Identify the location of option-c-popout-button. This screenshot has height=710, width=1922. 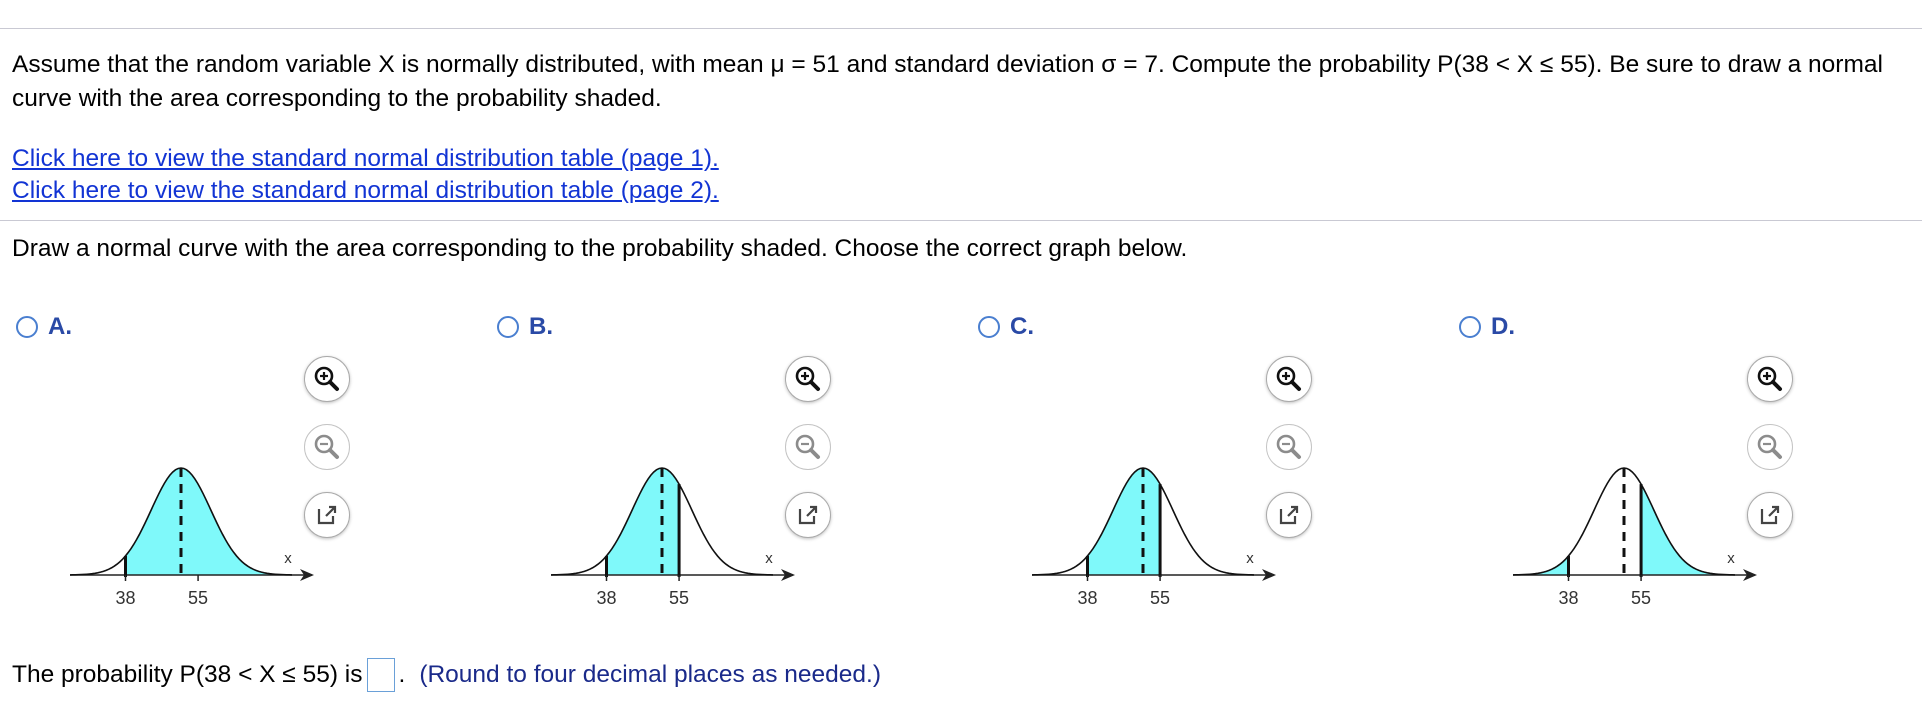
(1289, 515).